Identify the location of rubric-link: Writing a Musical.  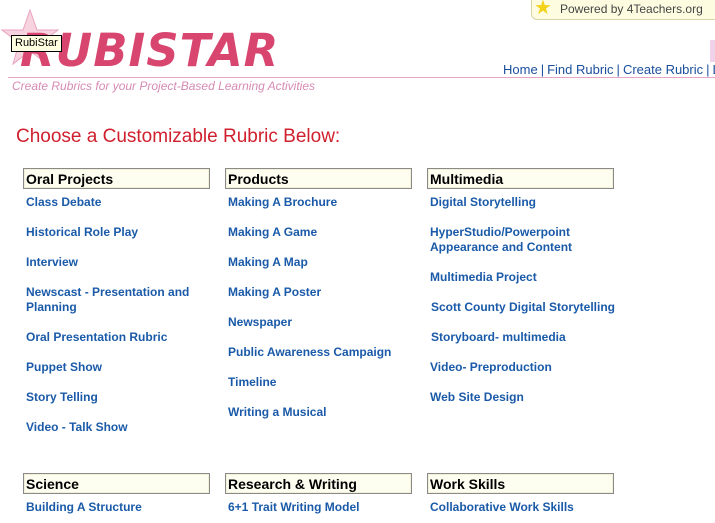
(277, 412).